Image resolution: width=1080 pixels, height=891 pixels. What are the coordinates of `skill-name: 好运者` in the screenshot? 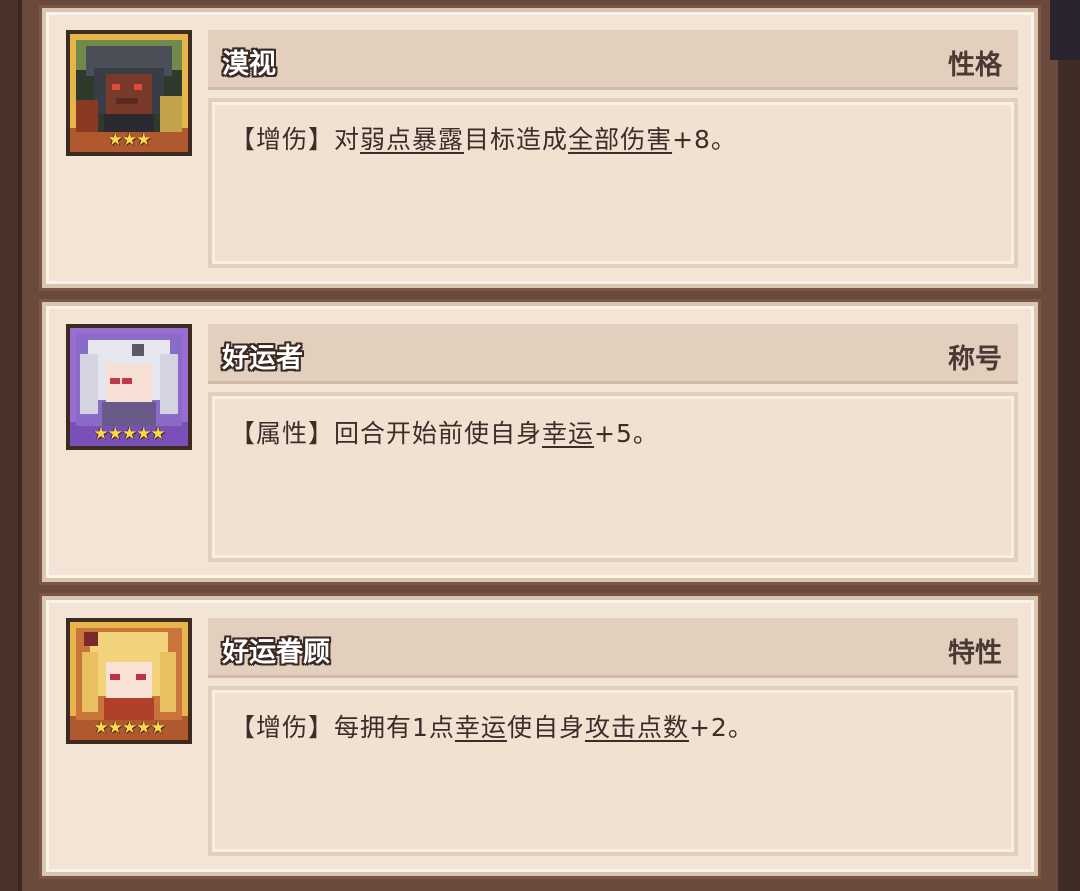 It's located at (262, 358).